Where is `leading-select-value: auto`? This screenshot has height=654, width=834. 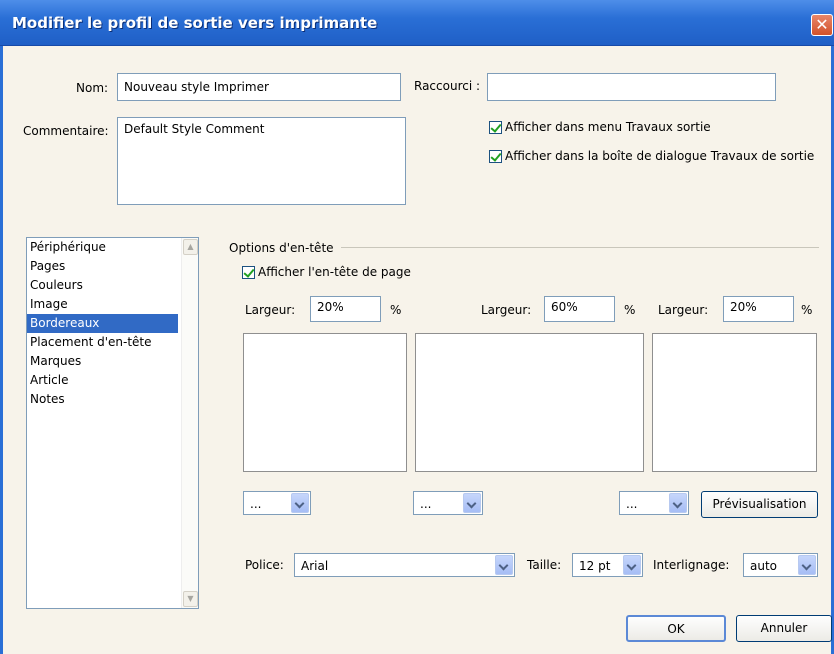
leading-select-value: auto is located at coordinates (764, 566).